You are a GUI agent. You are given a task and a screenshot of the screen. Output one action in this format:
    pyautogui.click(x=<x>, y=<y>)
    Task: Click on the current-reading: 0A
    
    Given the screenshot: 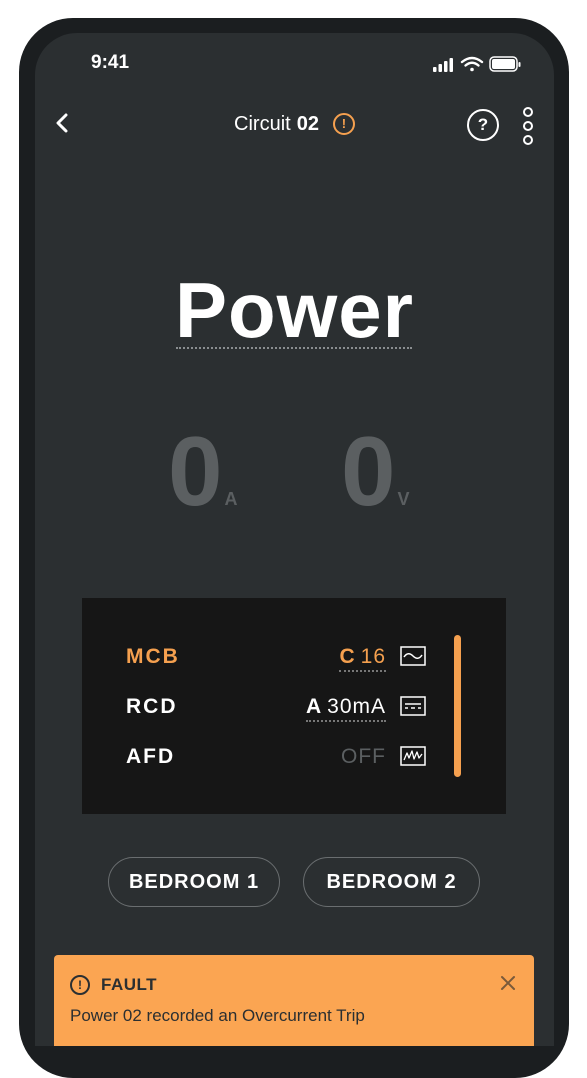 What is the action you would take?
    pyautogui.click(x=203, y=471)
    